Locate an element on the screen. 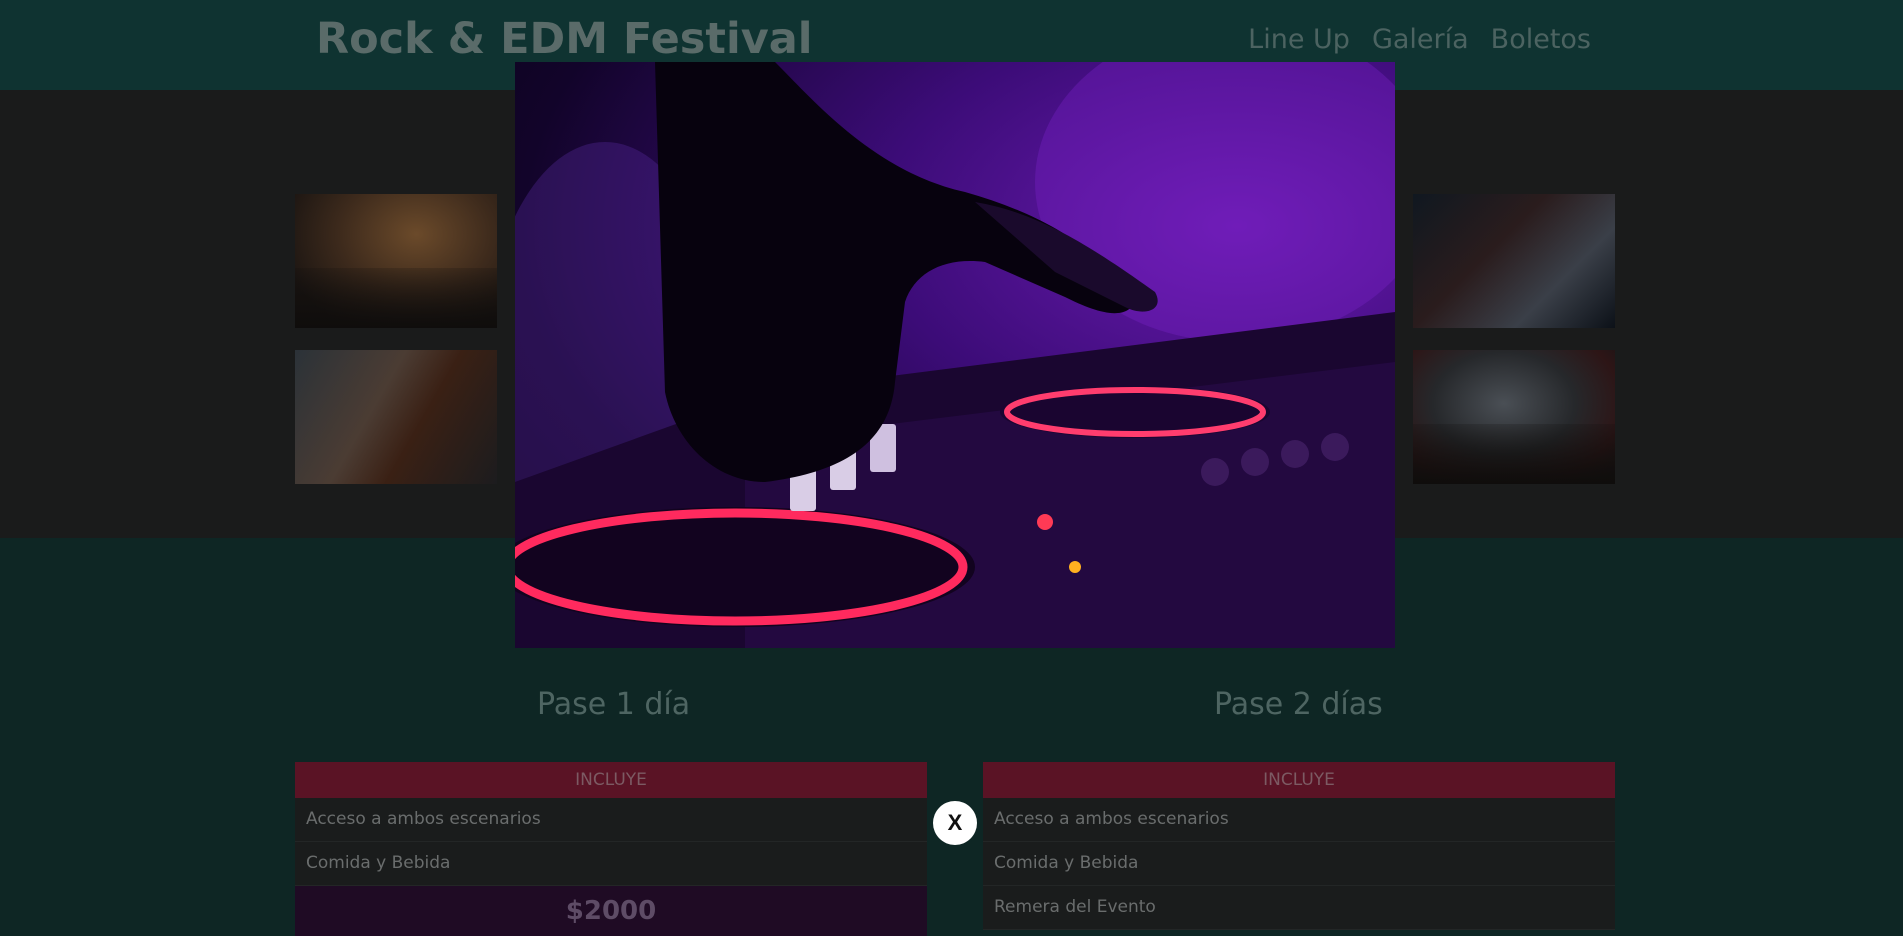  lightbox-close-button: X is located at coordinates (955, 823).